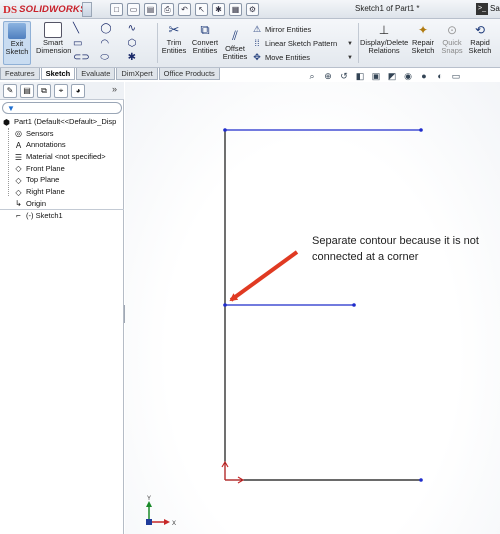 The image size is (500, 534). What do you see at coordinates (480, 43) in the screenshot?
I see `rapid-sketch-button: ⟲ Rapid Sketch` at bounding box center [480, 43].